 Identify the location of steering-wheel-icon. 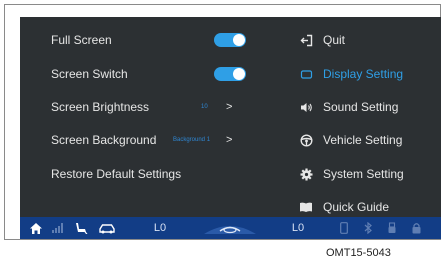
(306, 140).